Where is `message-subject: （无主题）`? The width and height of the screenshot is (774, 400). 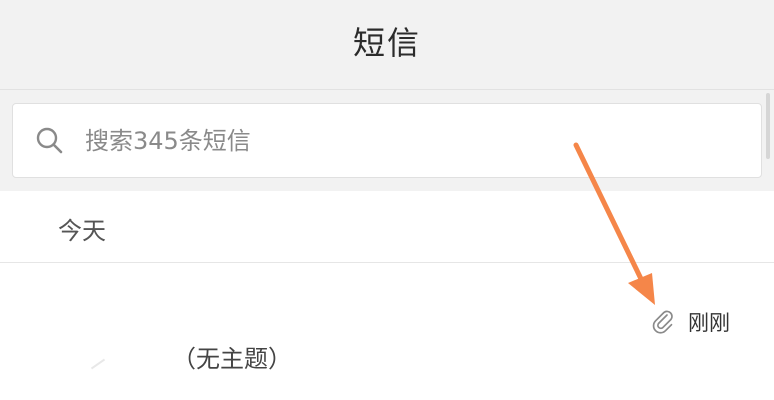 message-subject: （无主题） is located at coordinates (232, 359).